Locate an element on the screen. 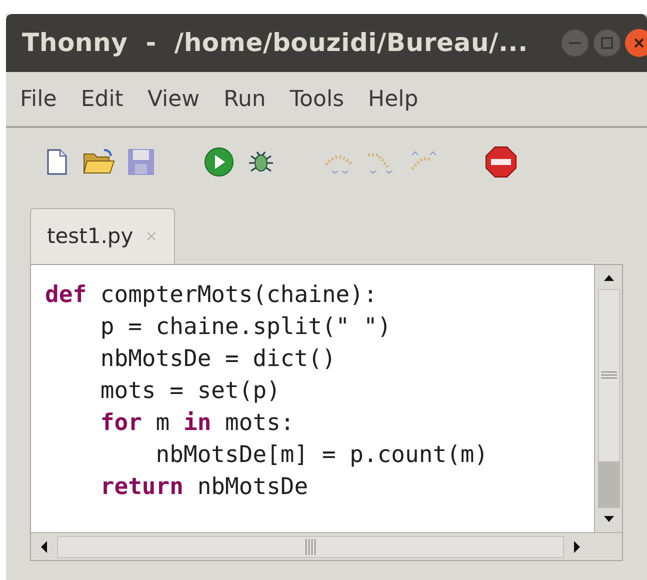 Image resolution: width=647 pixels, height=580 pixels. code-line: p = chaine.split(" ") is located at coordinates (245, 327).